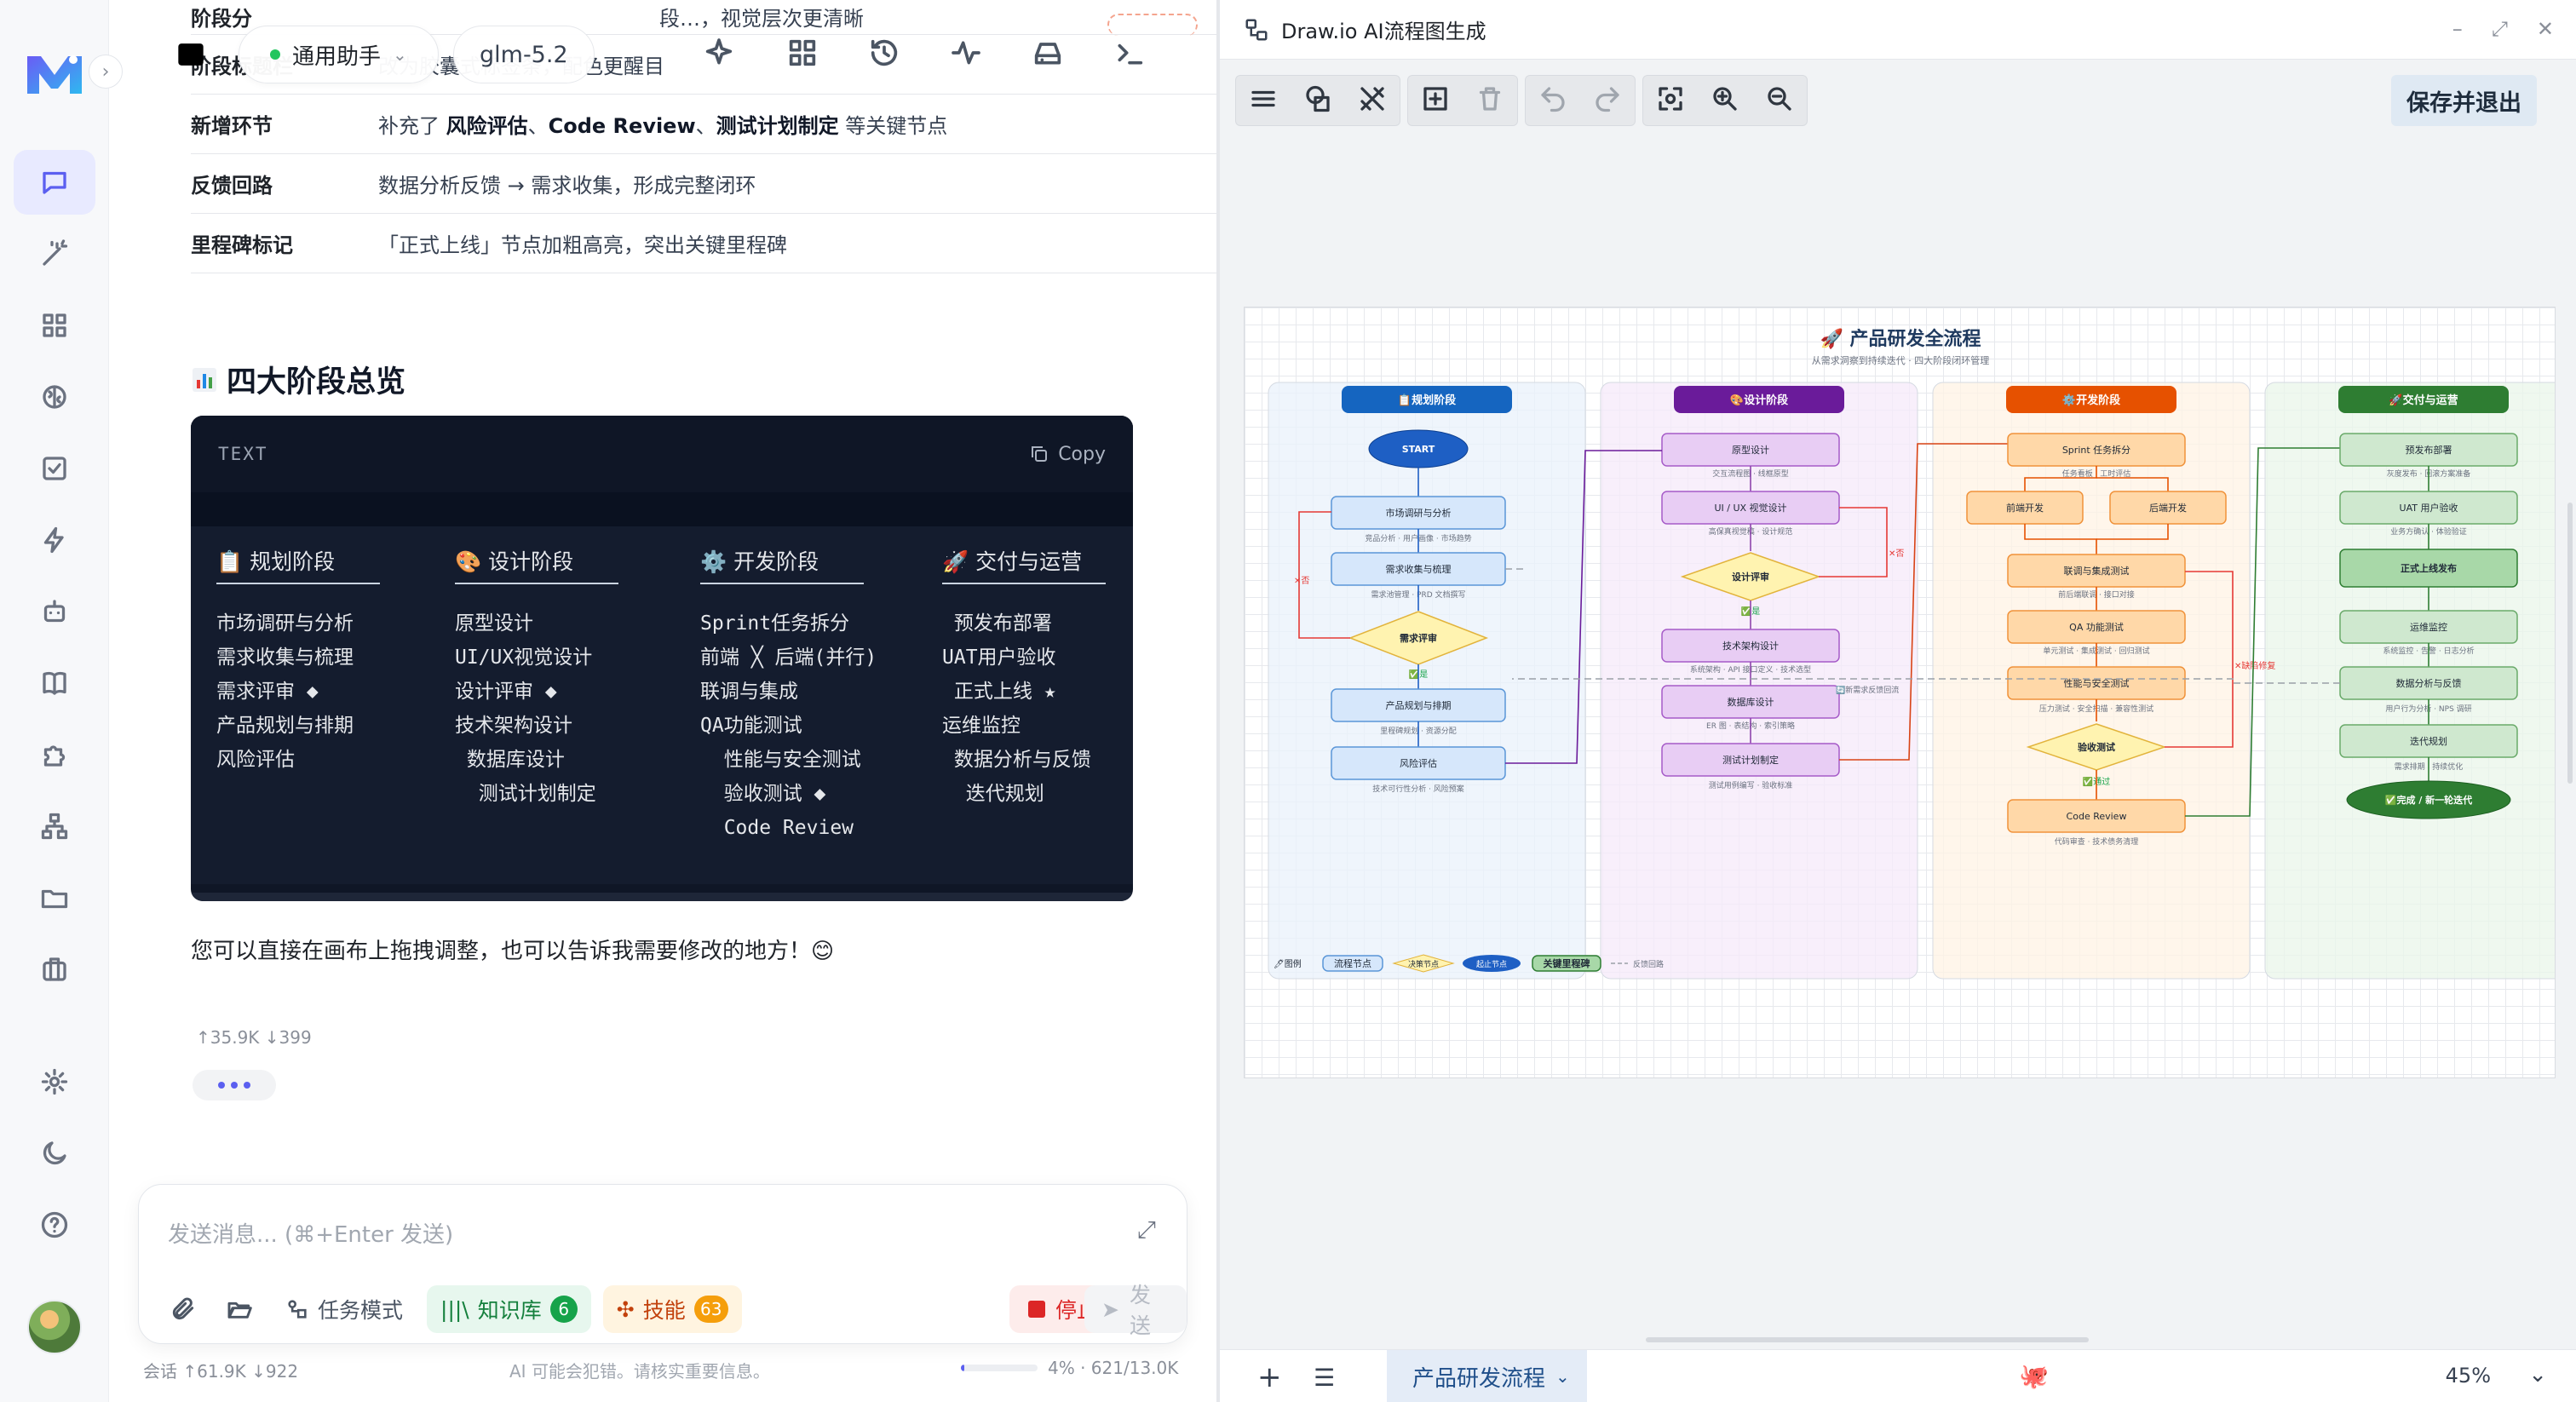 This screenshot has height=1402, width=2576. I want to click on copy-button: Copy, so click(1067, 454).